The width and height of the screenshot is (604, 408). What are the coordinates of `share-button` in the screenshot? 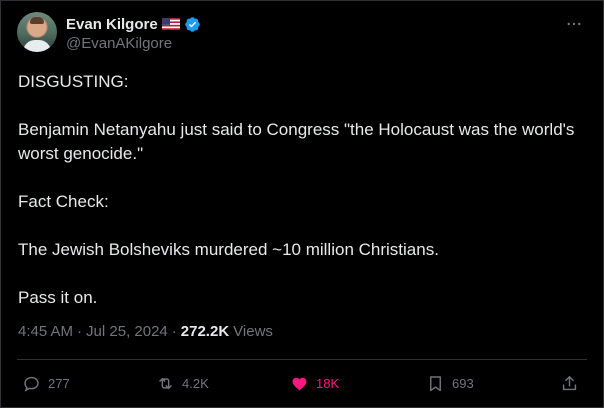 It's located at (569, 383).